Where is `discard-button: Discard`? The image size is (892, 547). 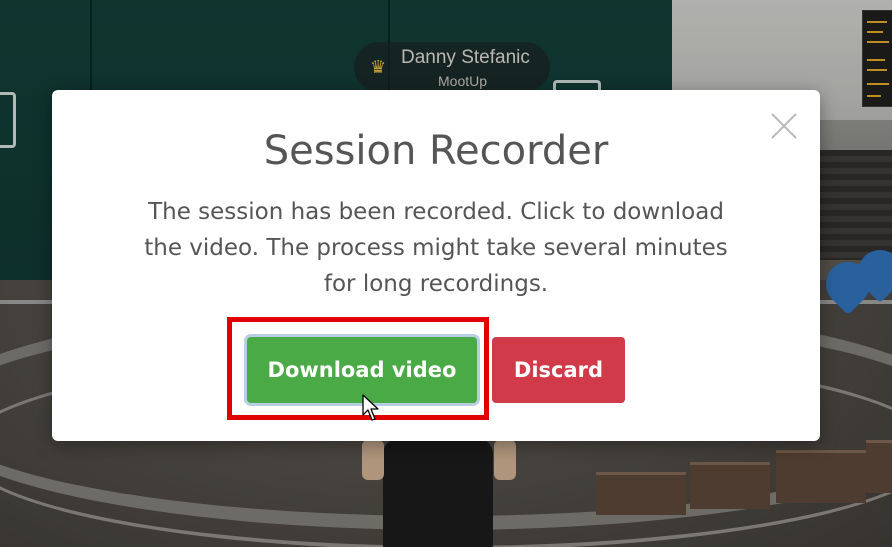
discard-button: Discard is located at coordinates (558, 370).